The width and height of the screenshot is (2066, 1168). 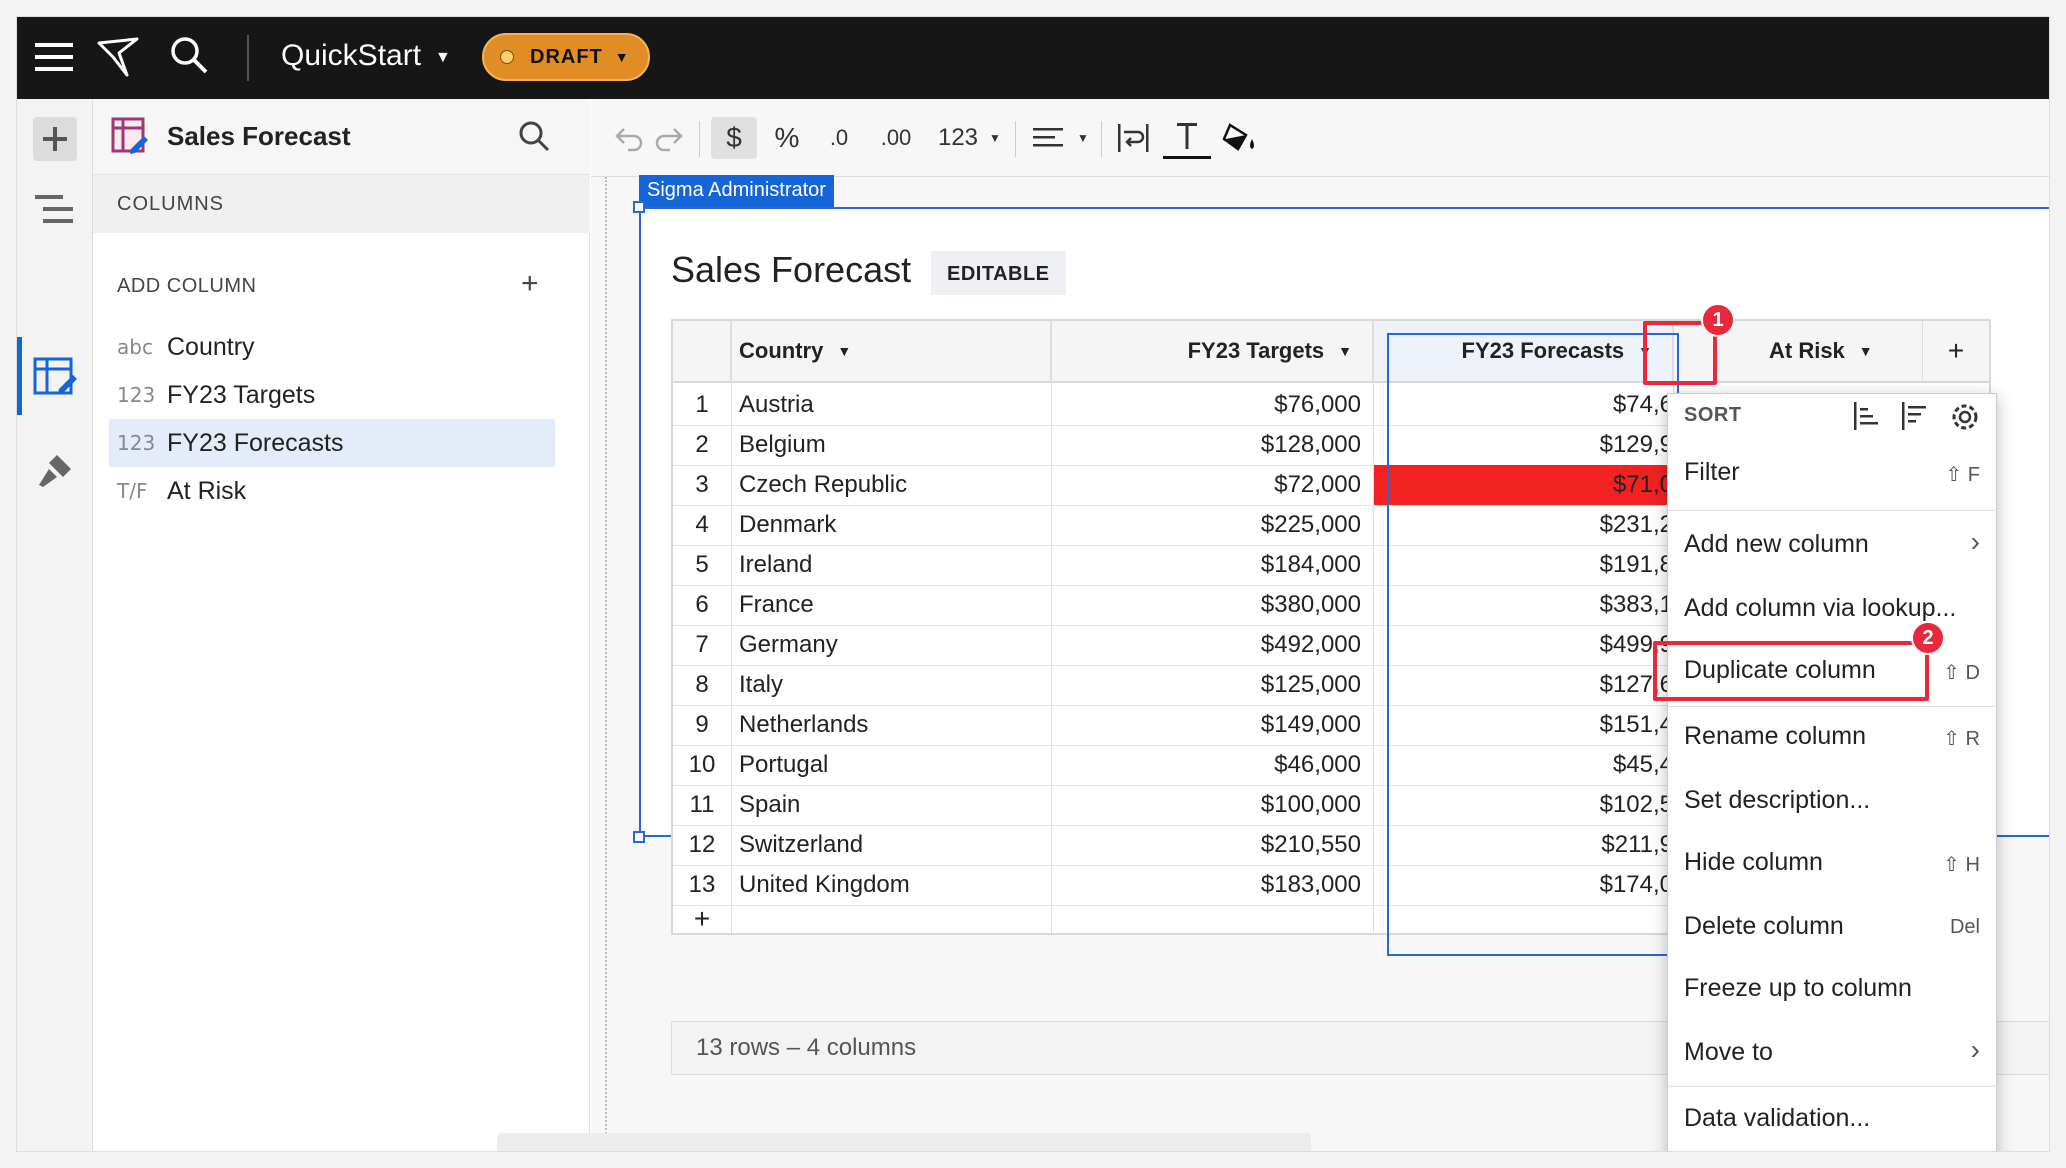 I want to click on column-item-at-risk: T/F At Risk, so click(x=332, y=491).